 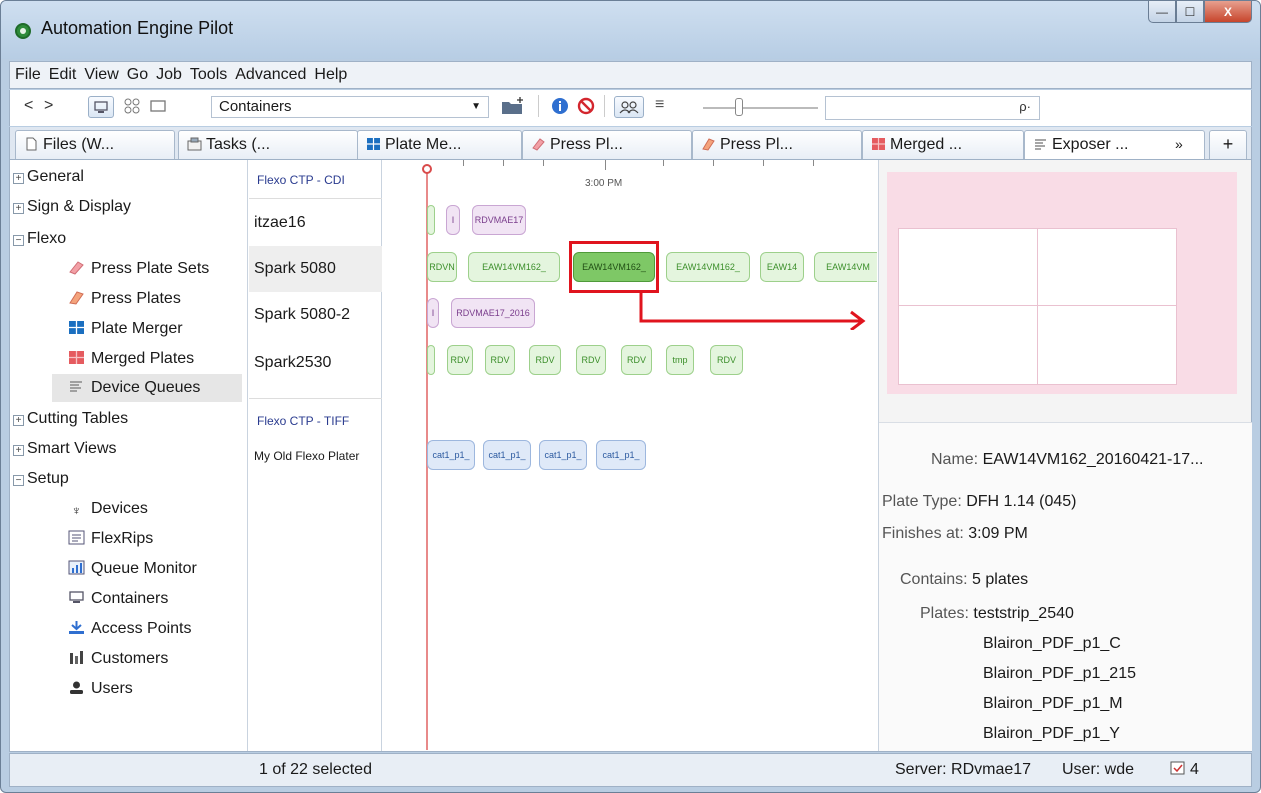 I want to click on device-row-itzae16: itzae16, so click(x=315, y=223).